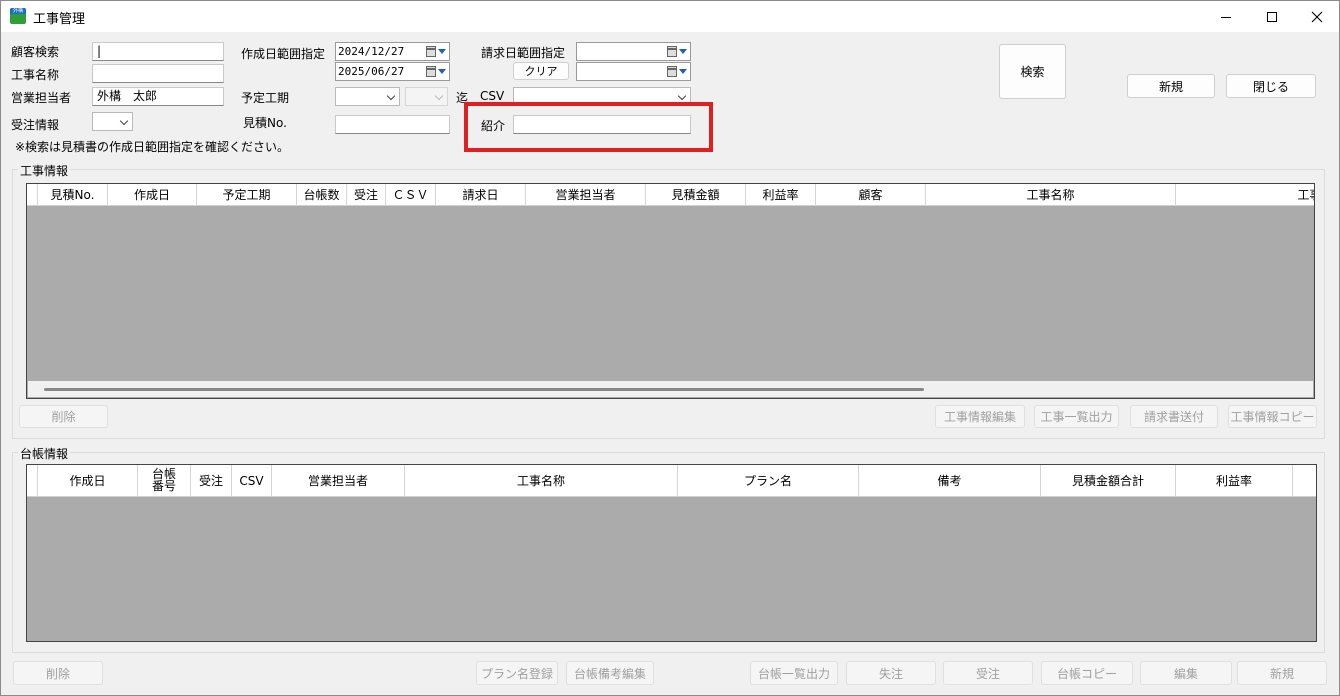 This screenshot has width=1340, height=696. What do you see at coordinates (265, 98) in the screenshot?
I see `schedule-label: 予定工期` at bounding box center [265, 98].